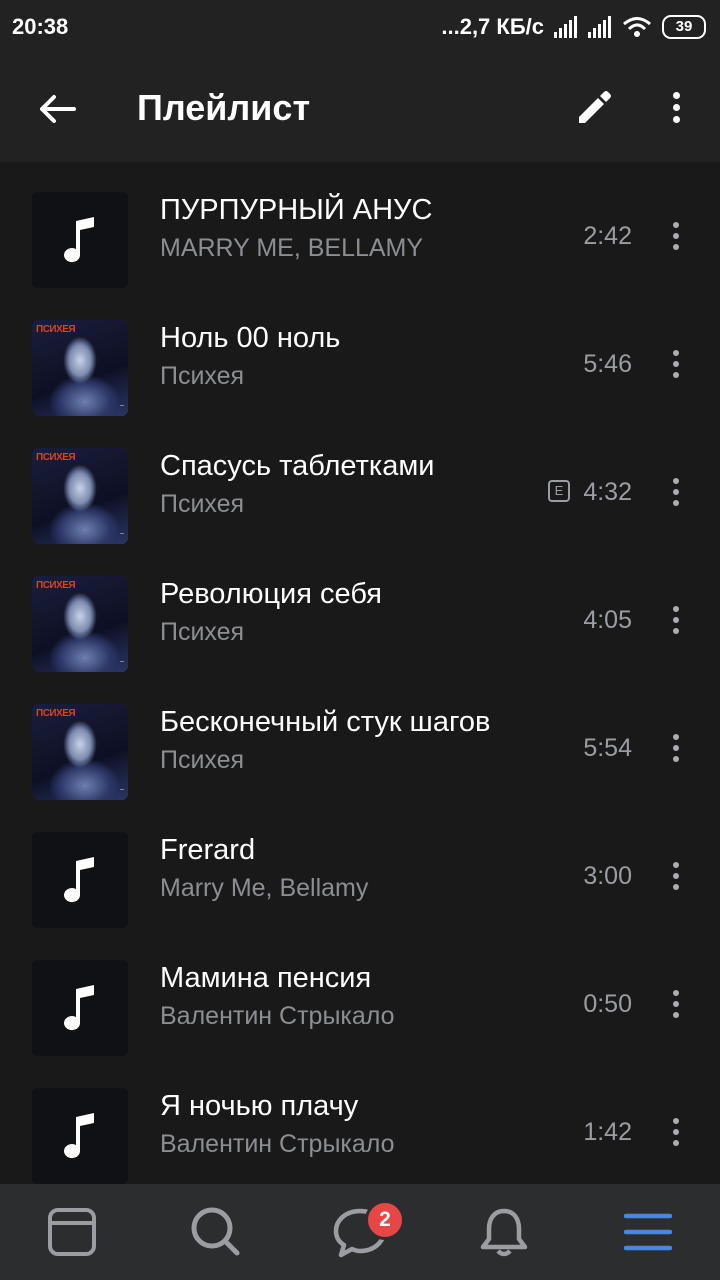  What do you see at coordinates (360, 626) in the screenshot?
I see `track-row: ПСИХЕЯ ~ Революция себя Психея 4:05` at bounding box center [360, 626].